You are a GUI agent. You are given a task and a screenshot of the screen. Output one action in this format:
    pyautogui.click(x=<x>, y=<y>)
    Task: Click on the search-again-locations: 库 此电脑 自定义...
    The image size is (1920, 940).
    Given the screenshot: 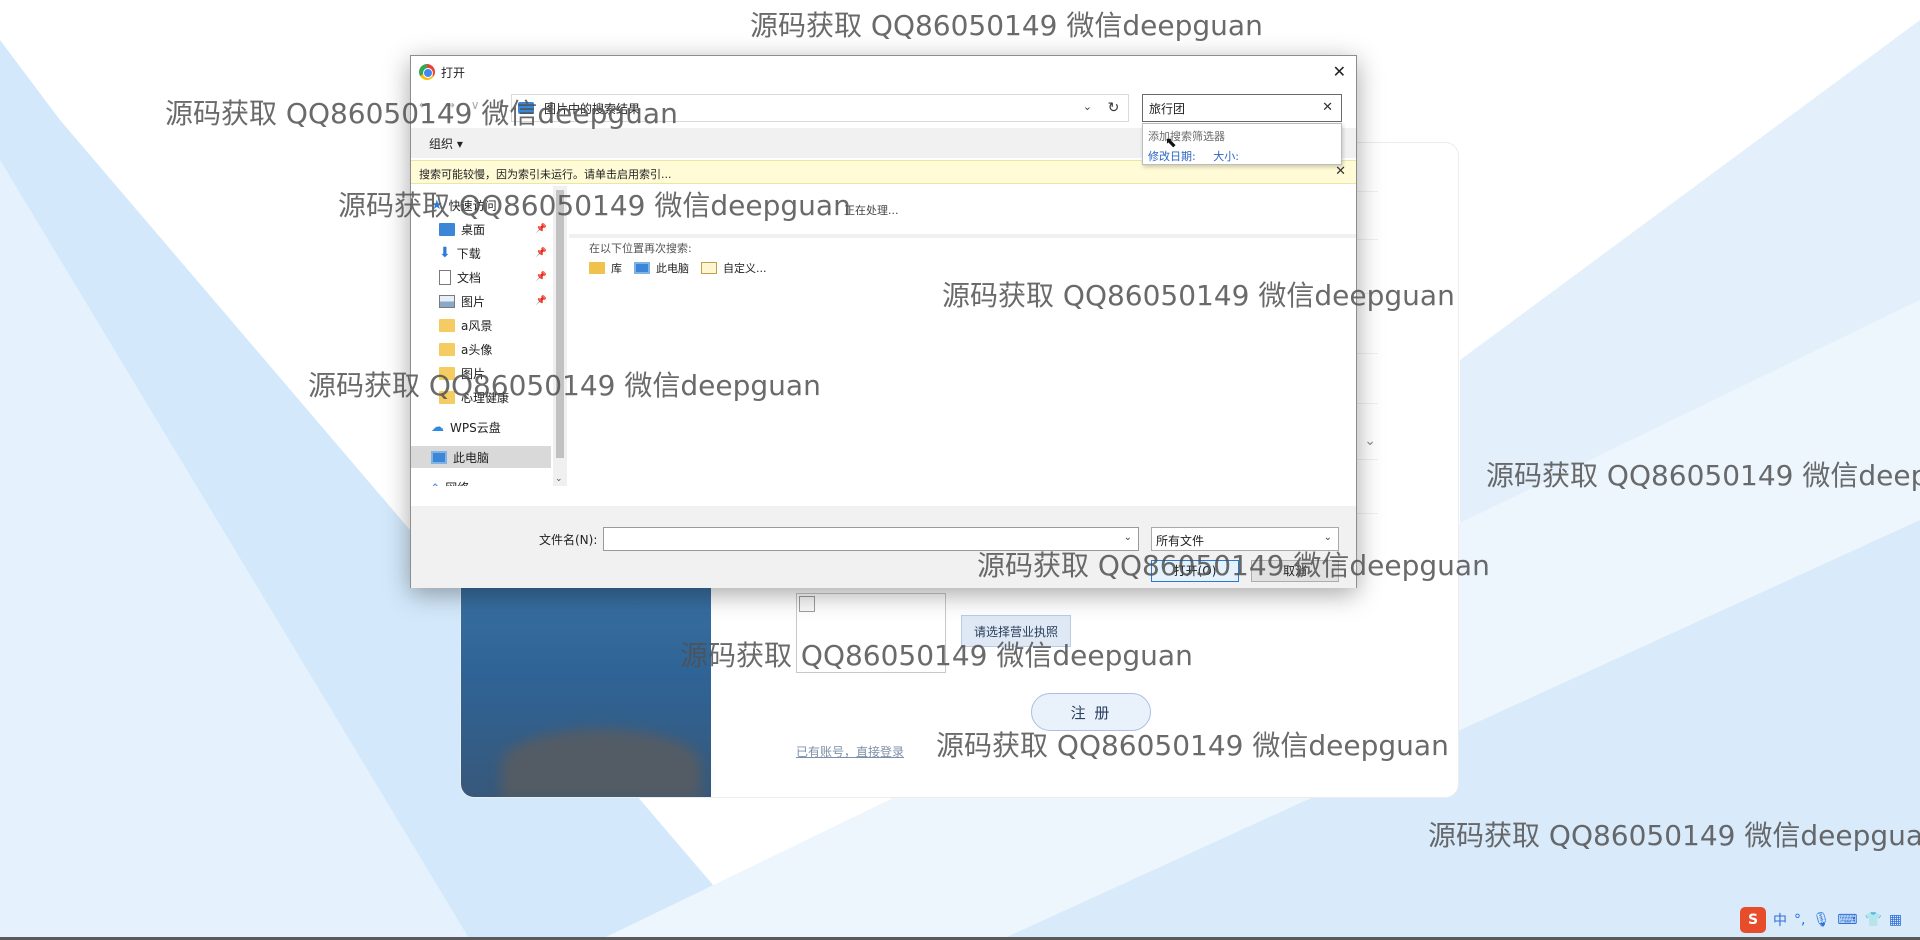 What is the action you would take?
    pyautogui.click(x=678, y=268)
    